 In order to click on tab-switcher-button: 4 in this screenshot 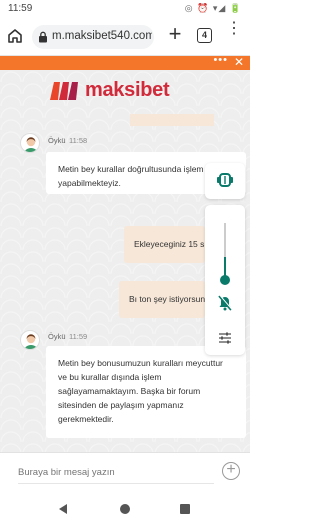, I will do `click(204, 35)`.